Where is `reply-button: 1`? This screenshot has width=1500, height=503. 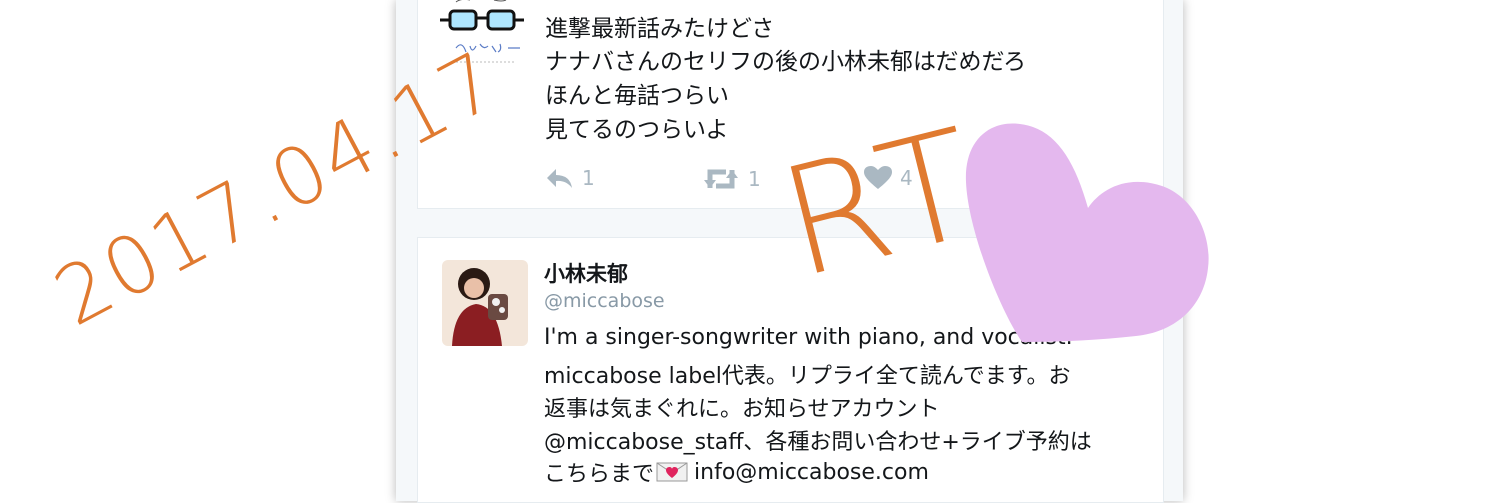 reply-button: 1 is located at coordinates (569, 178).